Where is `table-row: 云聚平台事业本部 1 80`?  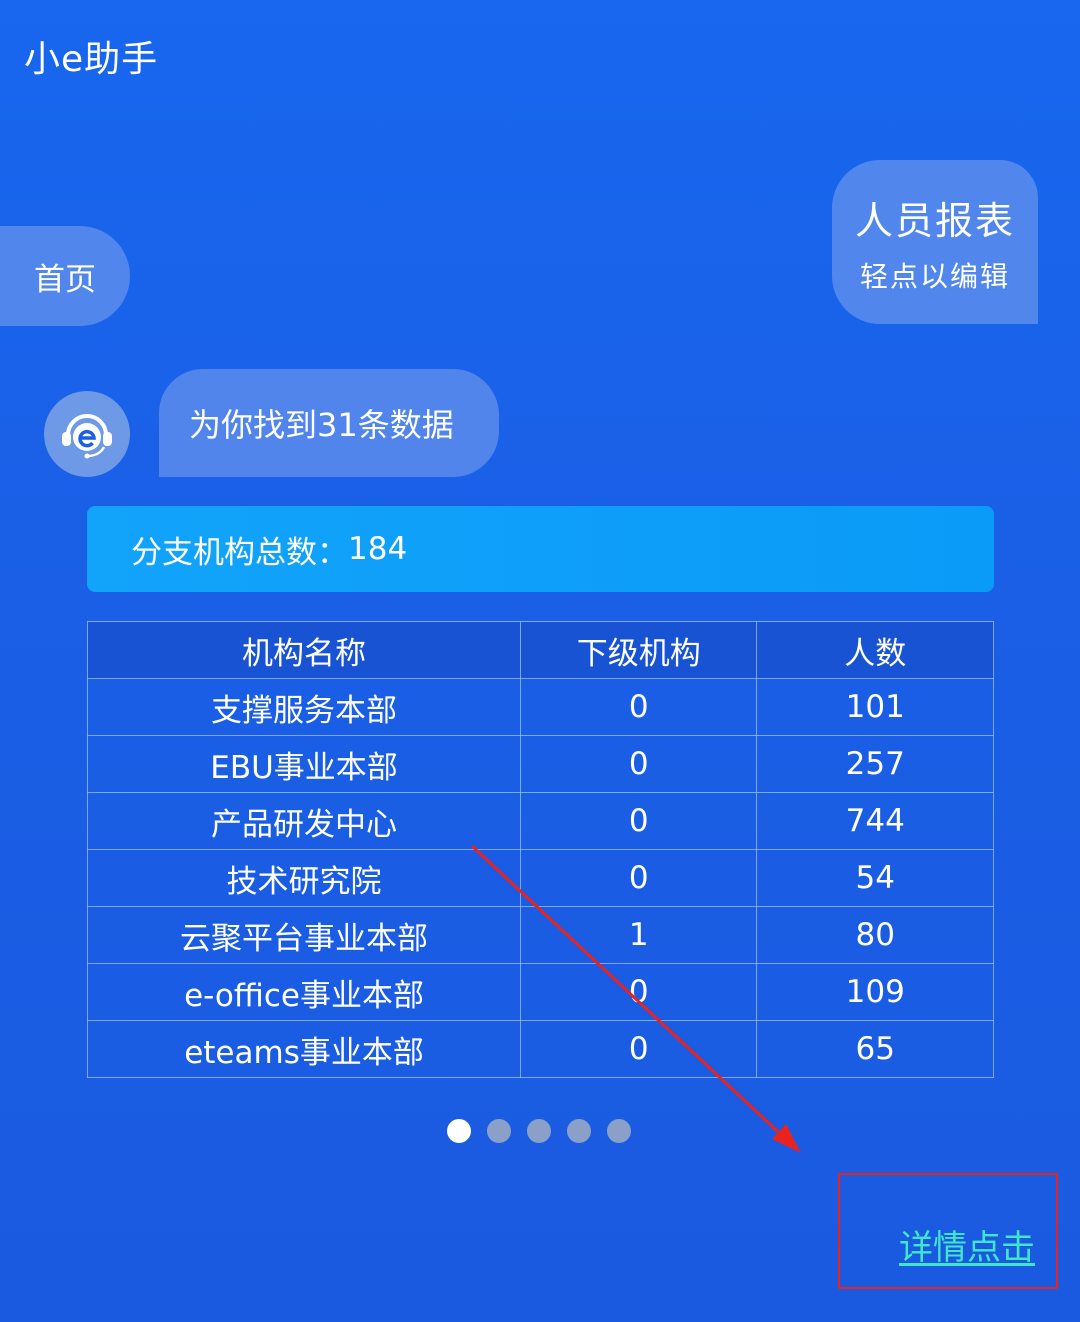 table-row: 云聚平台事业本部 1 80 is located at coordinates (540, 935).